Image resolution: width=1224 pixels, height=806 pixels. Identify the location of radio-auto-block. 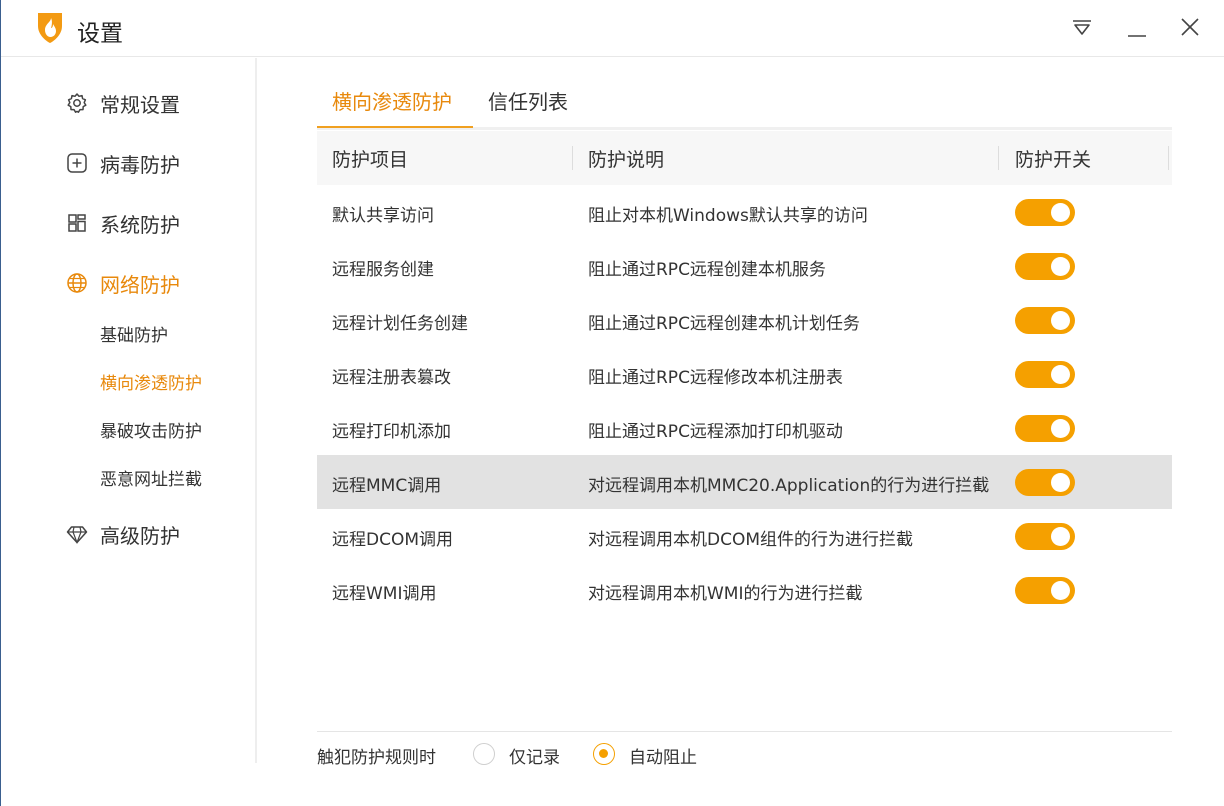
(604, 754).